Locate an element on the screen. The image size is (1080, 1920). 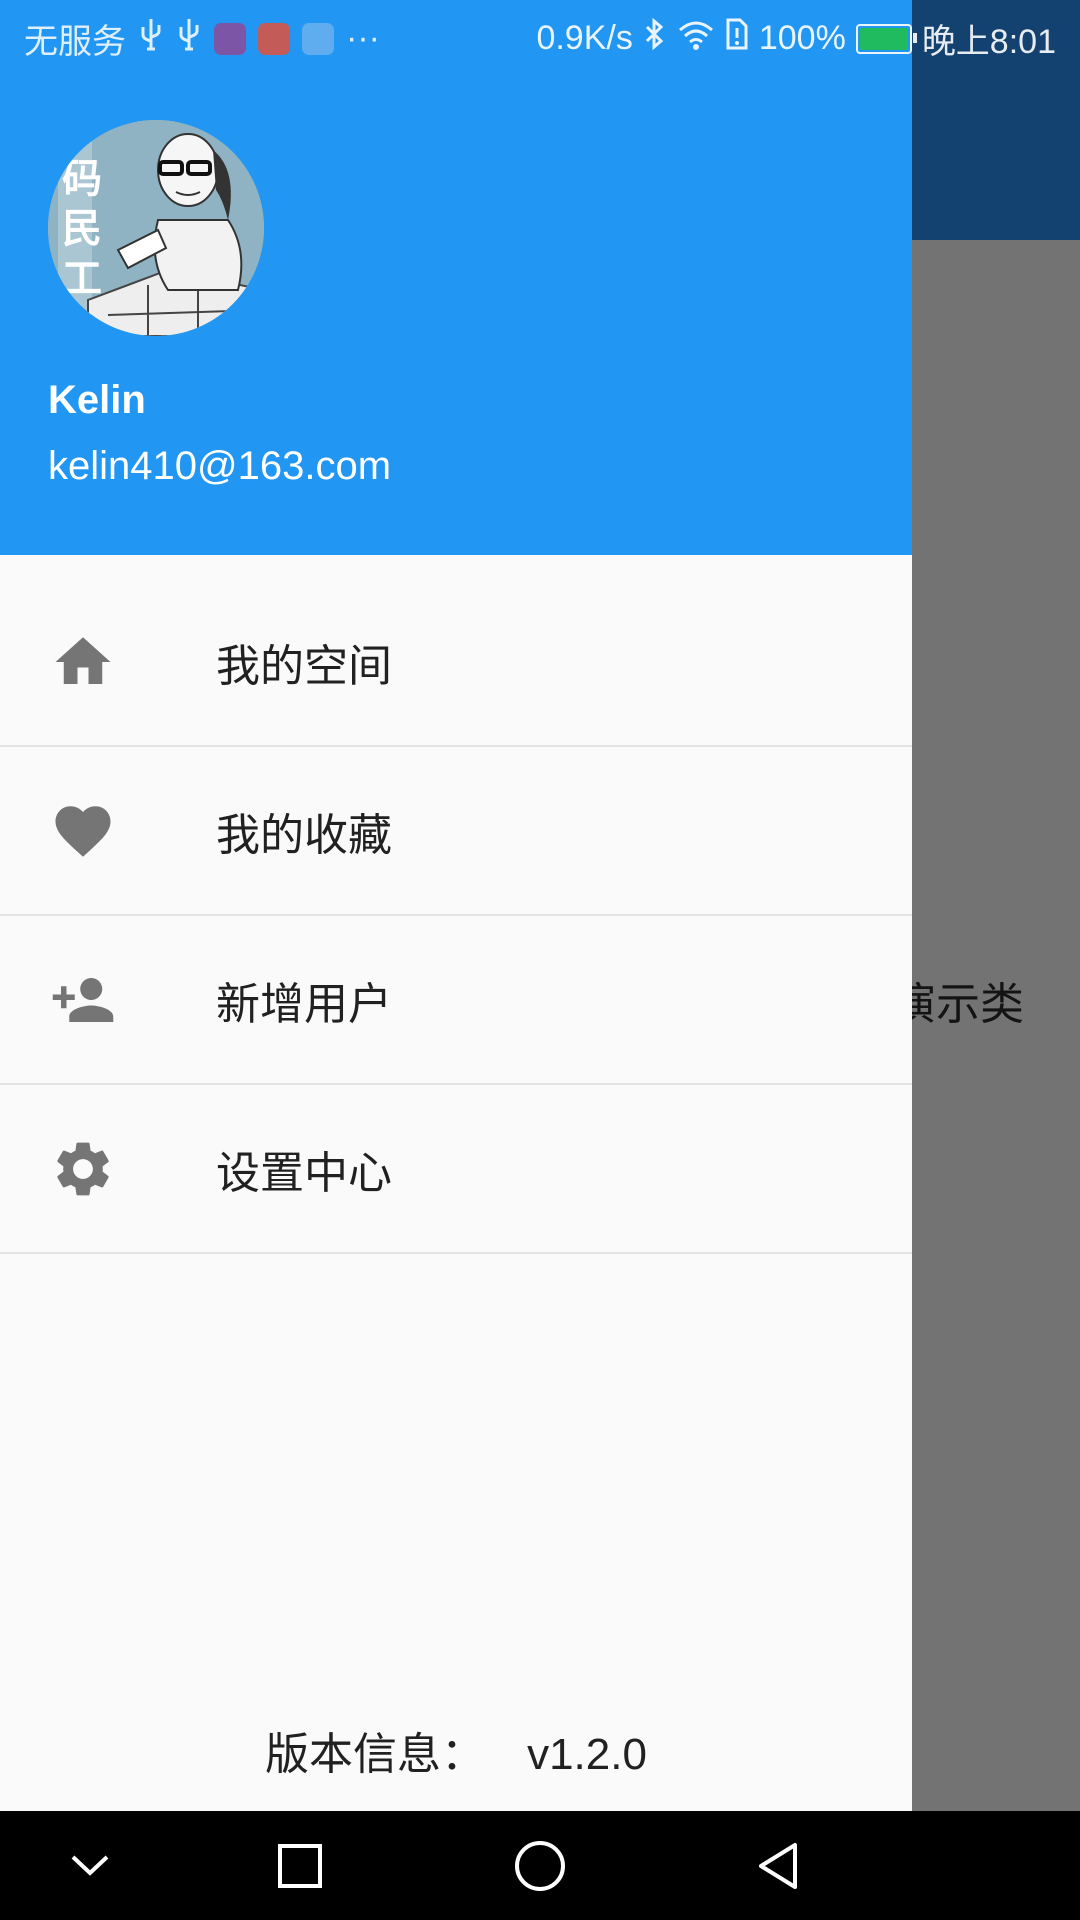
settings-icon is located at coordinates (83, 1169).